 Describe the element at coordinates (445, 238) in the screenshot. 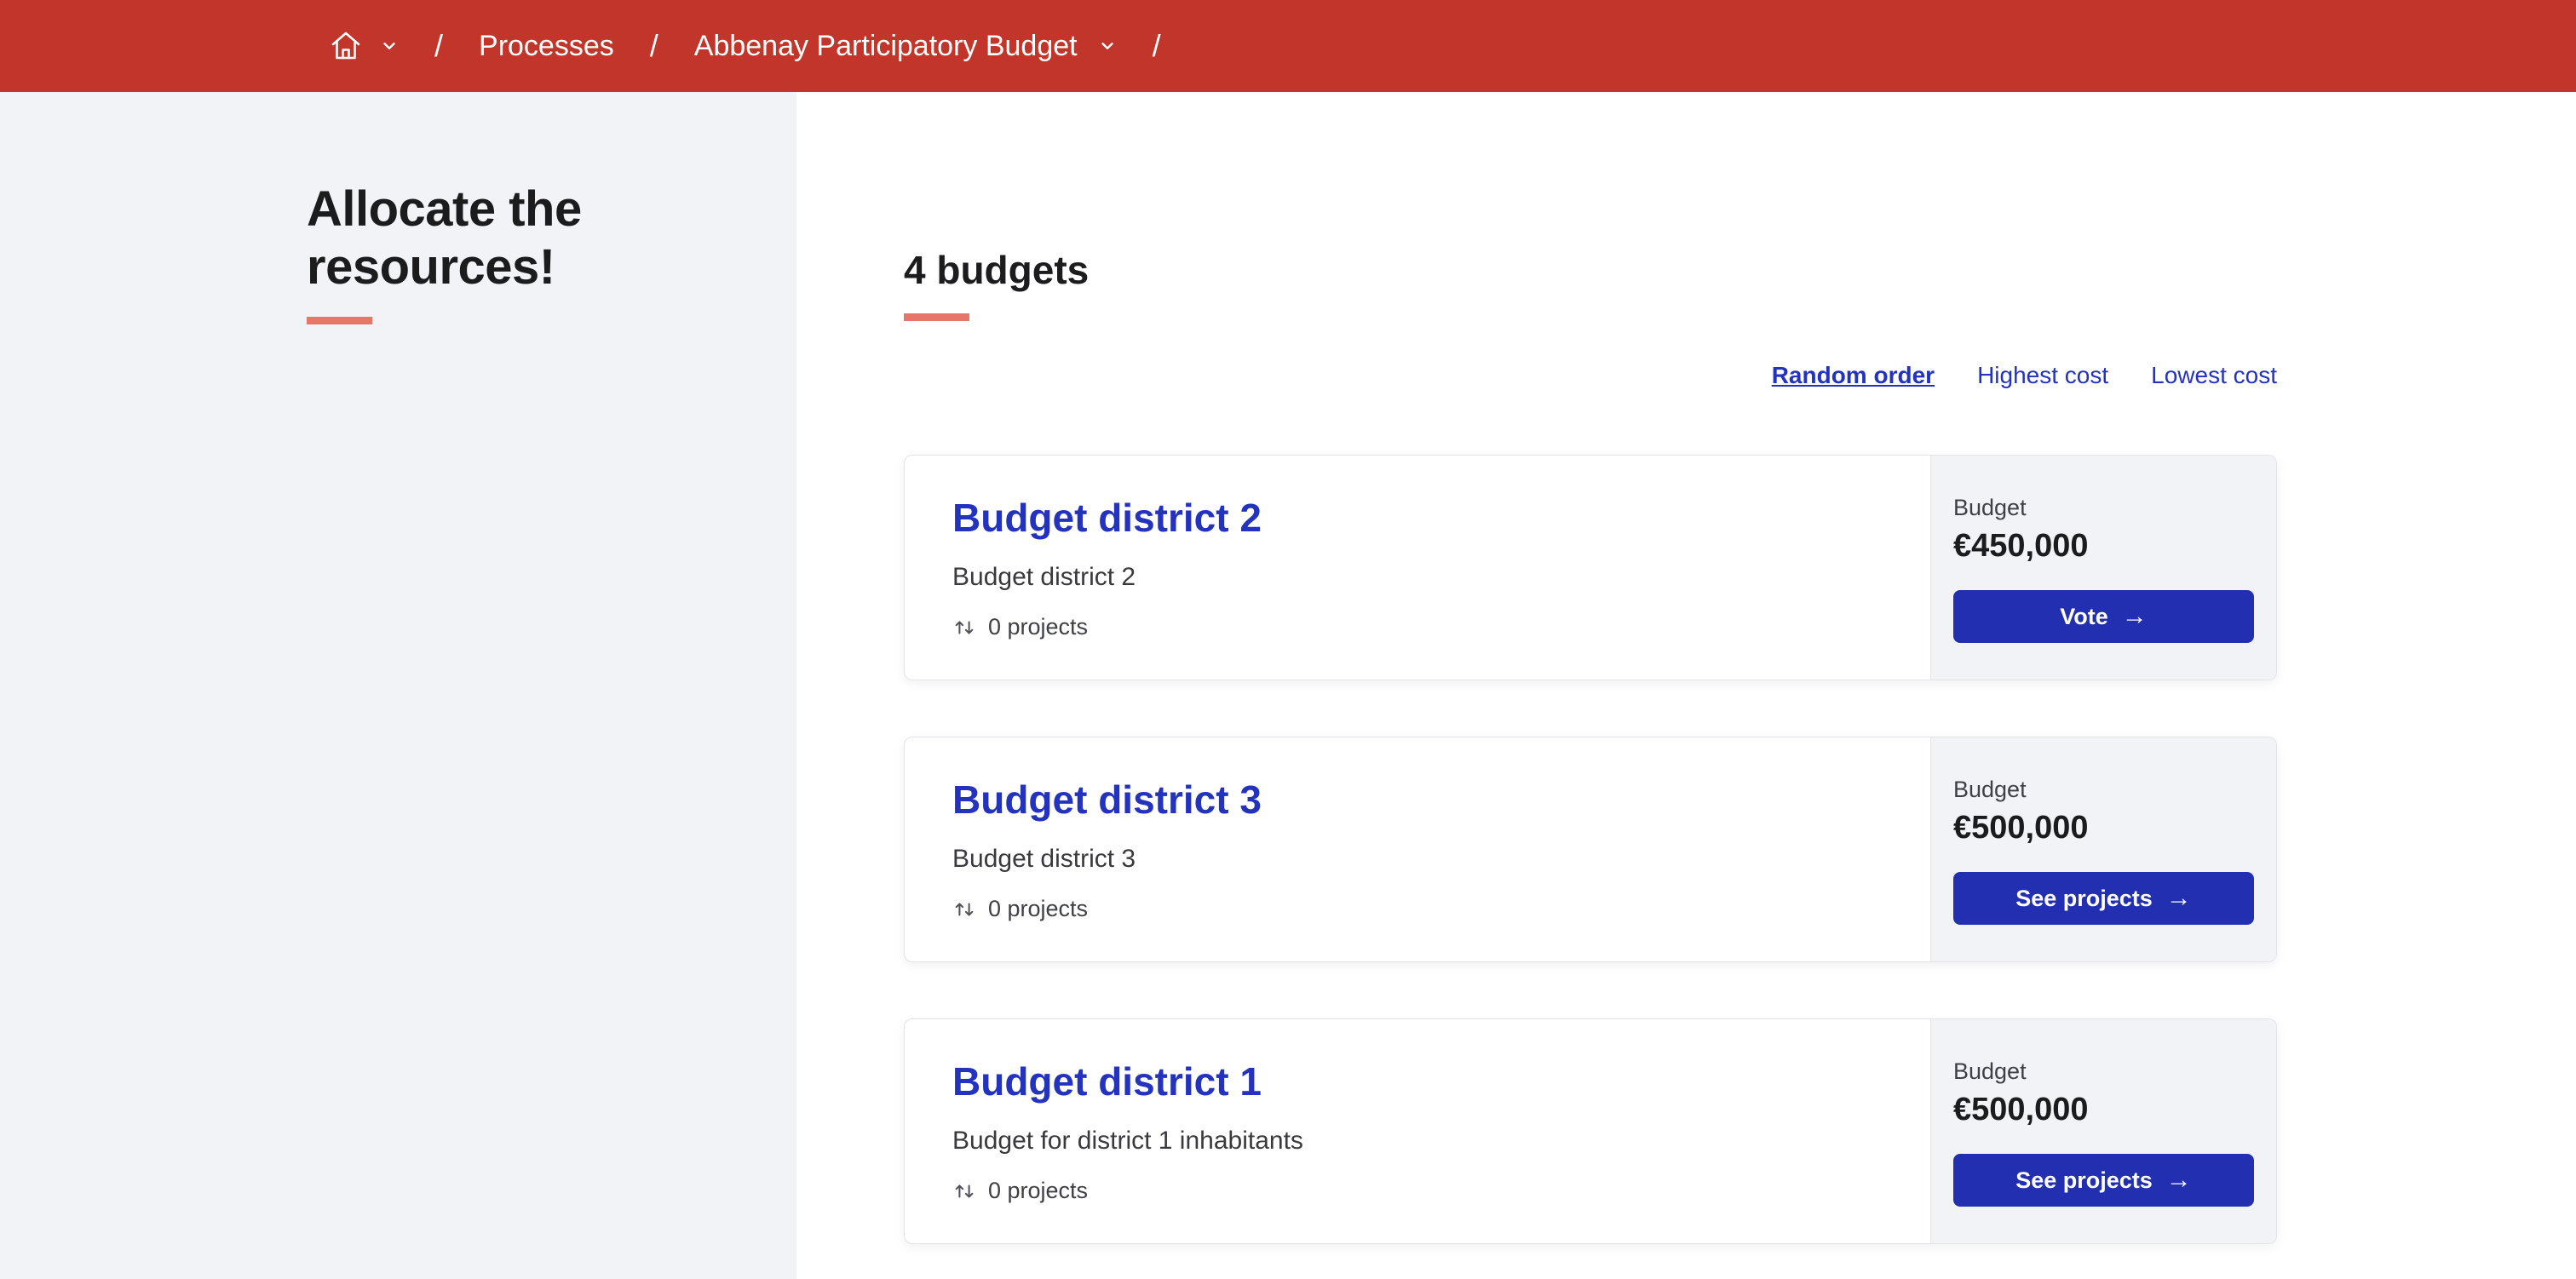

I see `page-title: Allocate the resources!` at that location.